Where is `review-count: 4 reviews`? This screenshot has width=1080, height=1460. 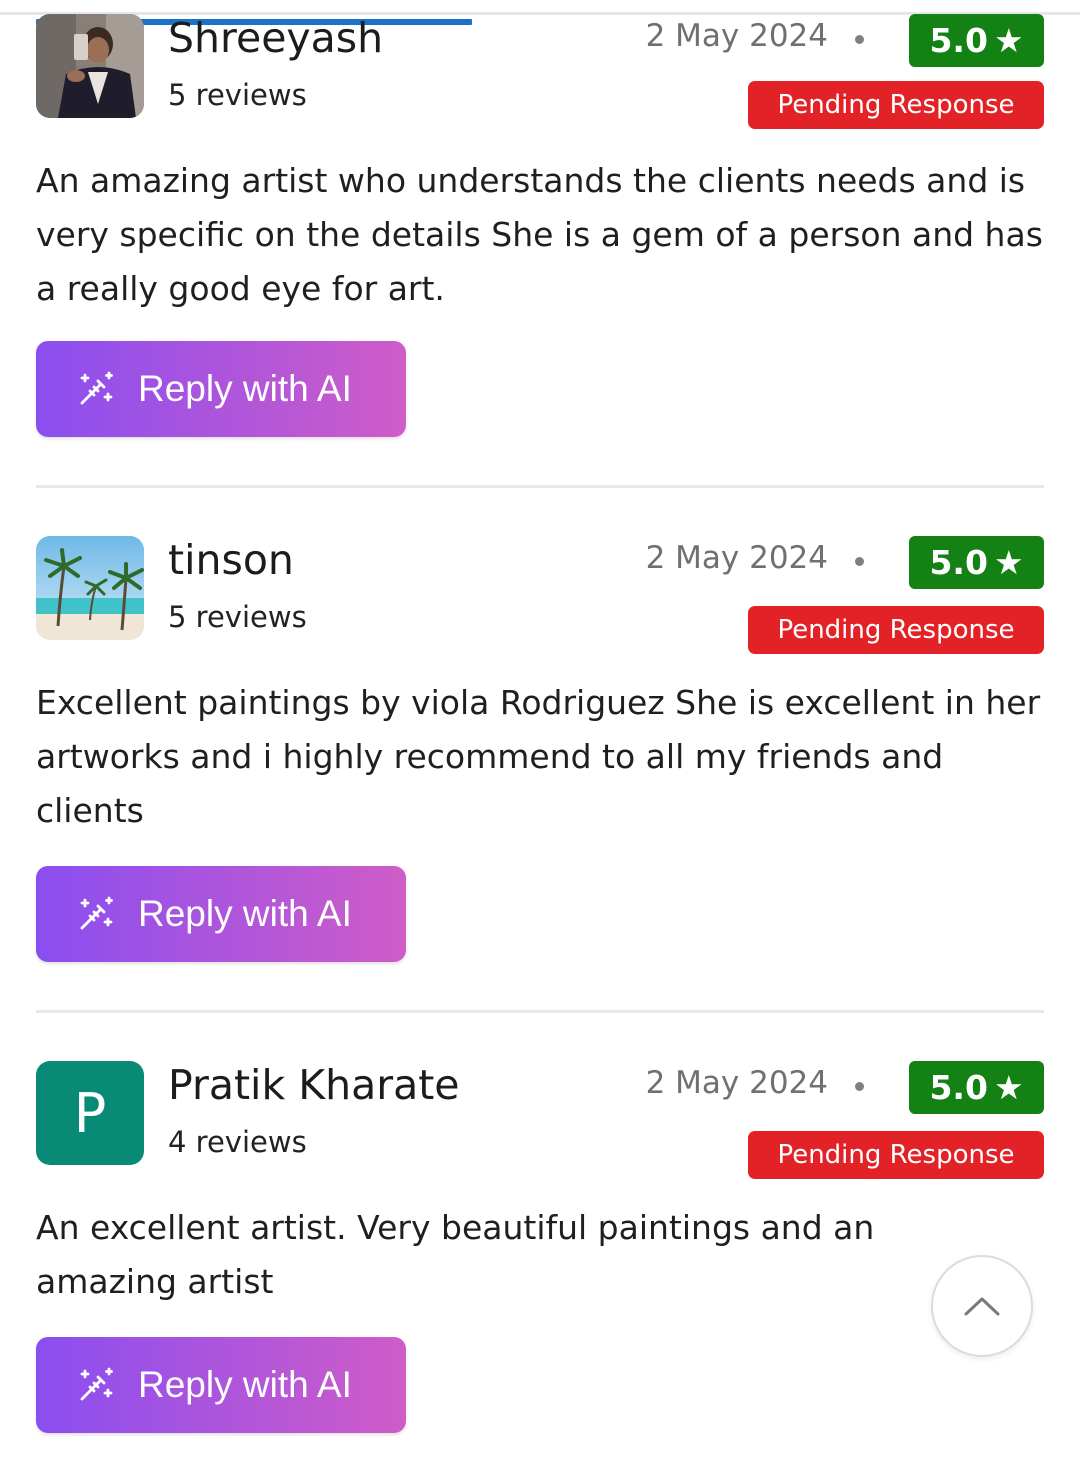
review-count: 4 reviews is located at coordinates (237, 1142).